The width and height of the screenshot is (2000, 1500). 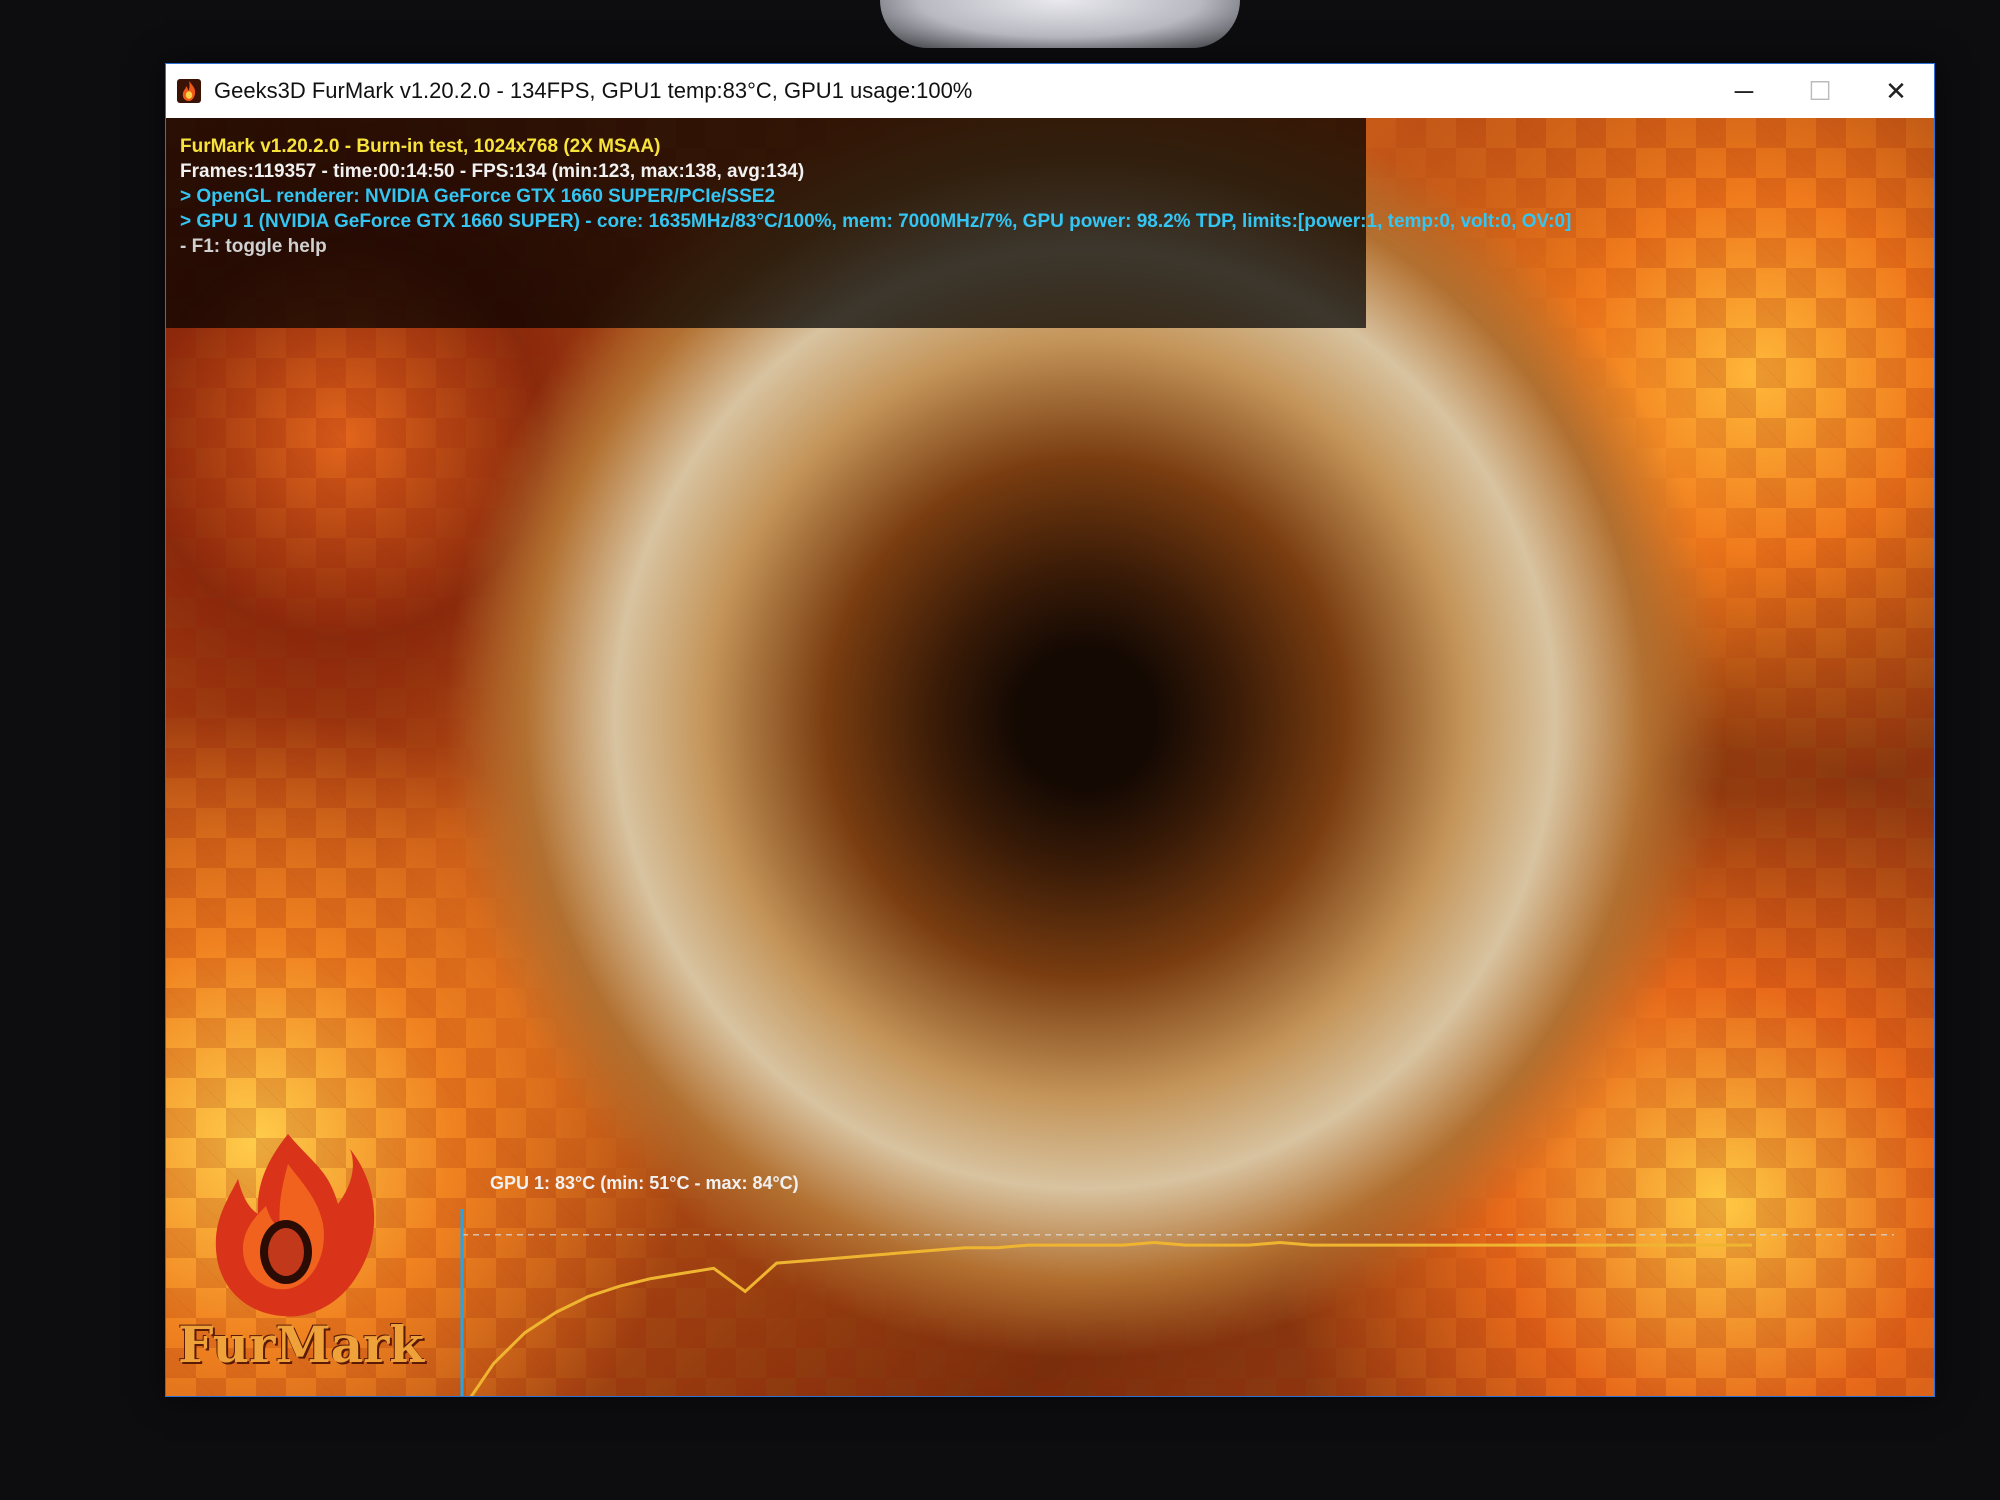 I want to click on furmark-logo-text: FurMark, so click(x=301, y=1344).